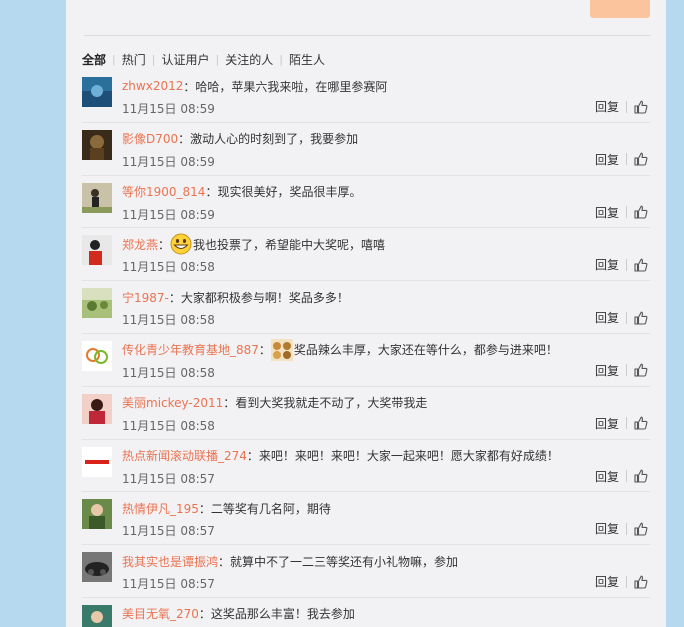 The height and width of the screenshot is (627, 684). What do you see at coordinates (408, 456) in the screenshot?
I see `comment-text: 来吧！来吧！来吧！大家一起来吧！愿大家都有好成绩！` at bounding box center [408, 456].